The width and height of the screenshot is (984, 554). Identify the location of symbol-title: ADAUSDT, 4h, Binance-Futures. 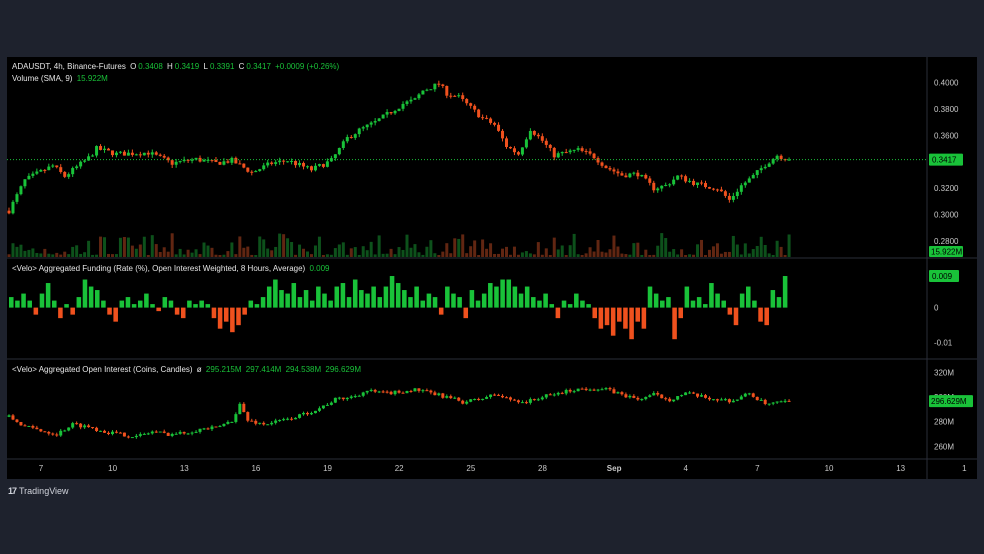
(69, 66).